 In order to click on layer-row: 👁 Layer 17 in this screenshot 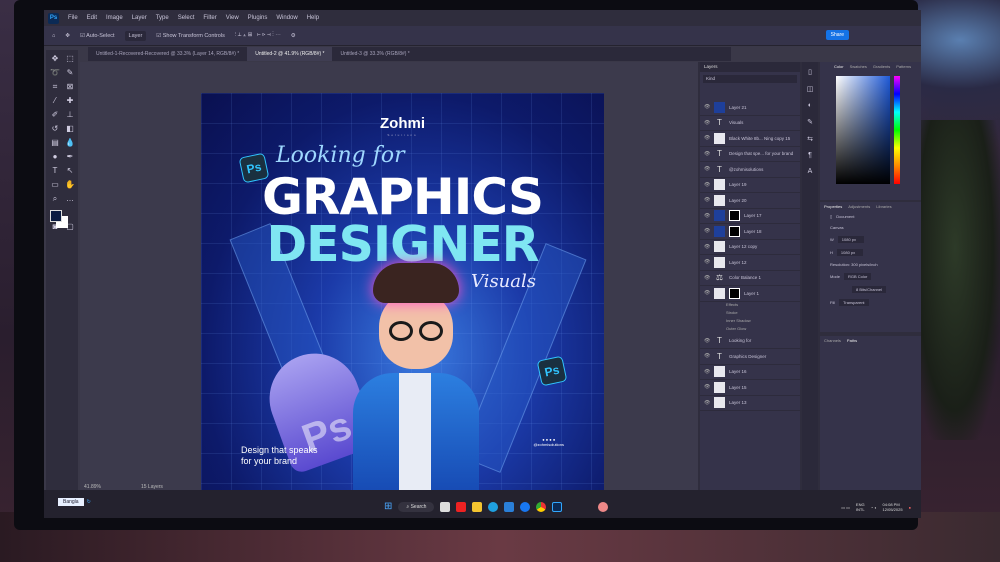, I will do `click(750, 216)`.